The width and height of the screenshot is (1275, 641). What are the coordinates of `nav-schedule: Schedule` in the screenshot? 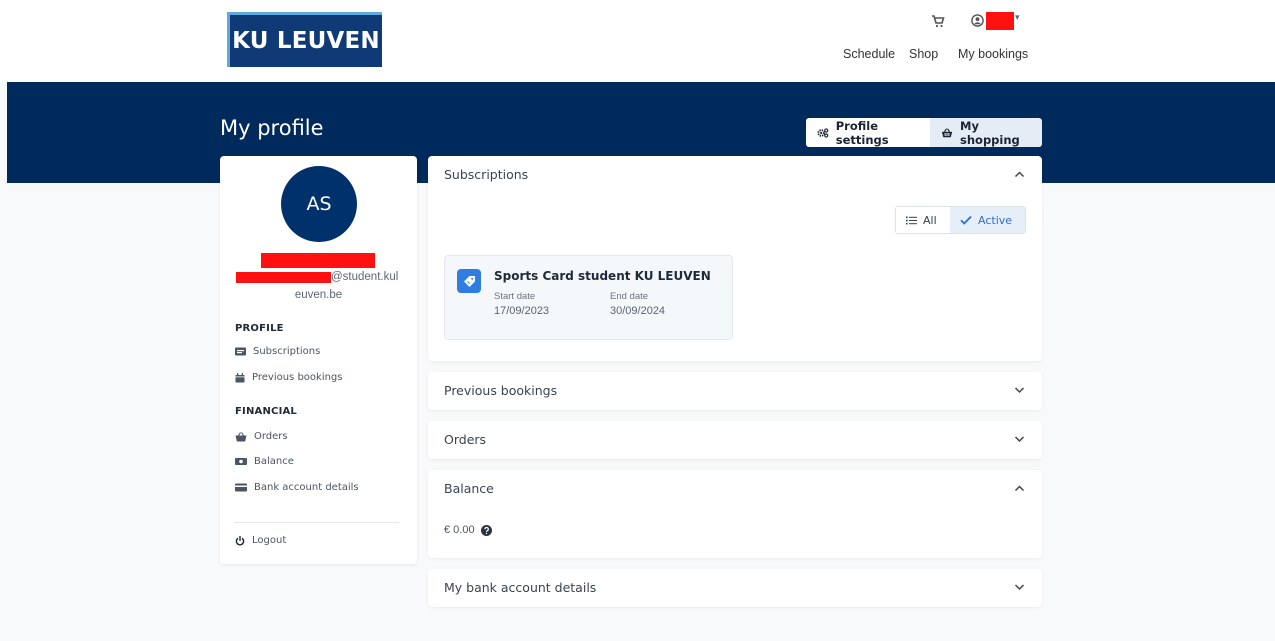 It's located at (869, 54).